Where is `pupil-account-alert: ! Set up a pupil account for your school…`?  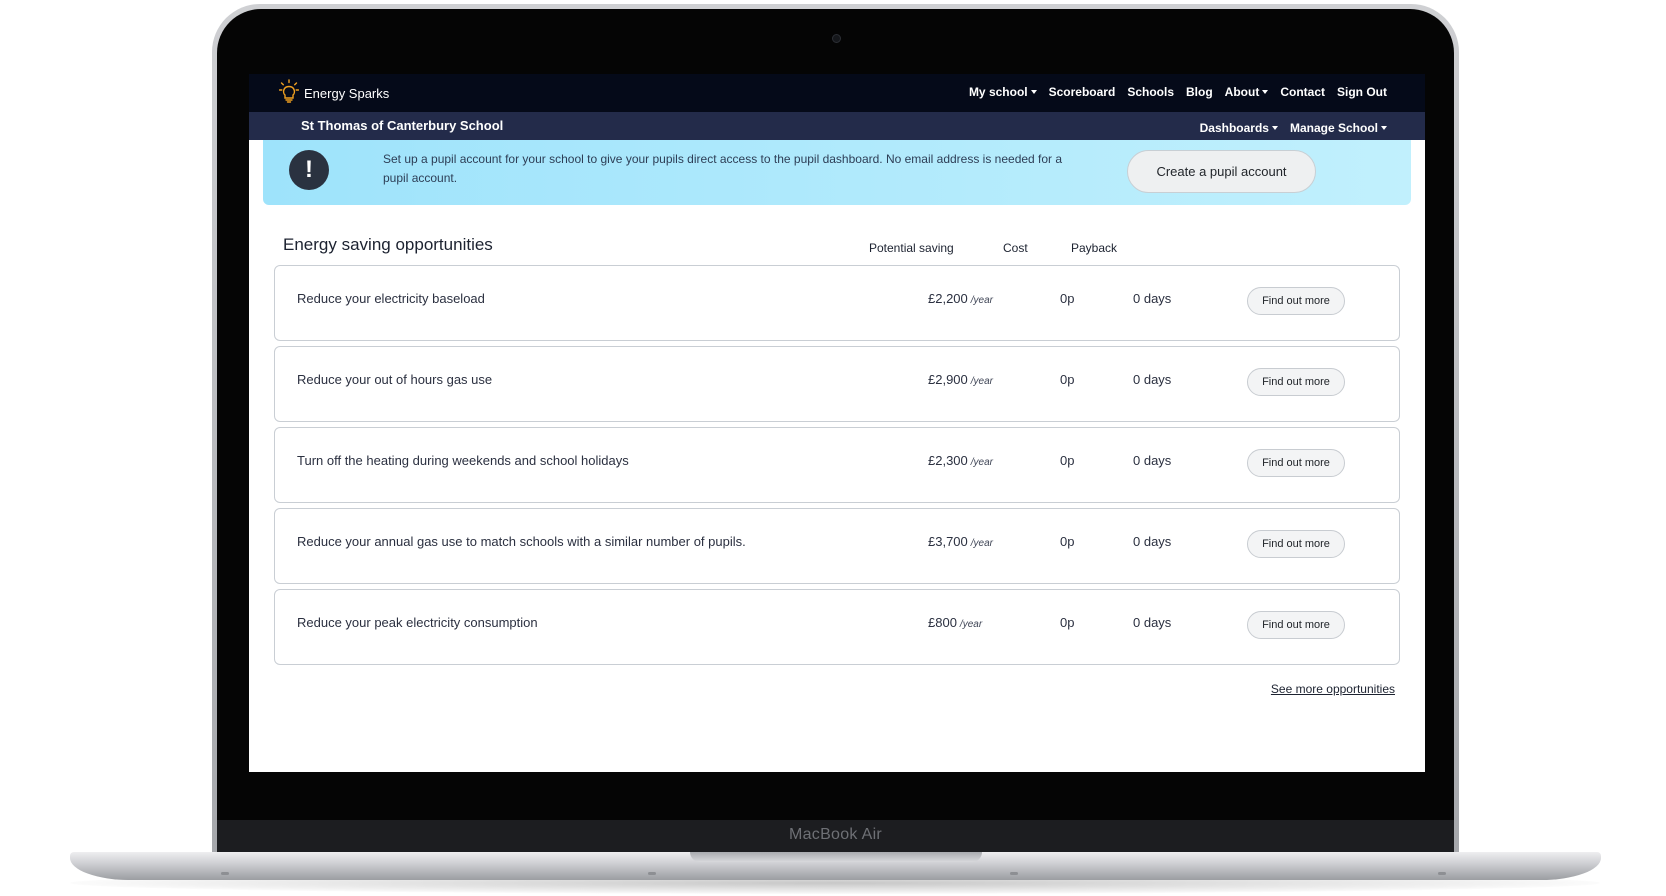
pupil-account-alert: ! Set up a pupil account for your school… is located at coordinates (837, 172).